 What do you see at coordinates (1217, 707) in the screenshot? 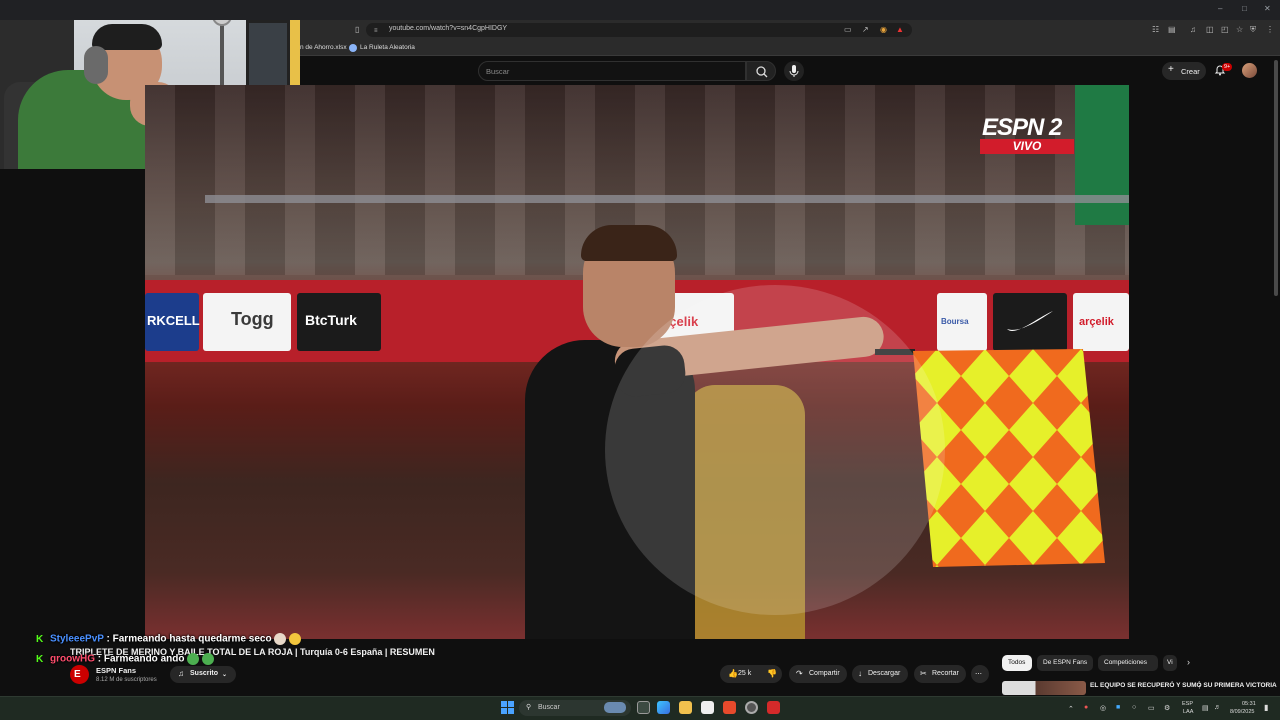
I see `volume-icon: ♬` at bounding box center [1217, 707].